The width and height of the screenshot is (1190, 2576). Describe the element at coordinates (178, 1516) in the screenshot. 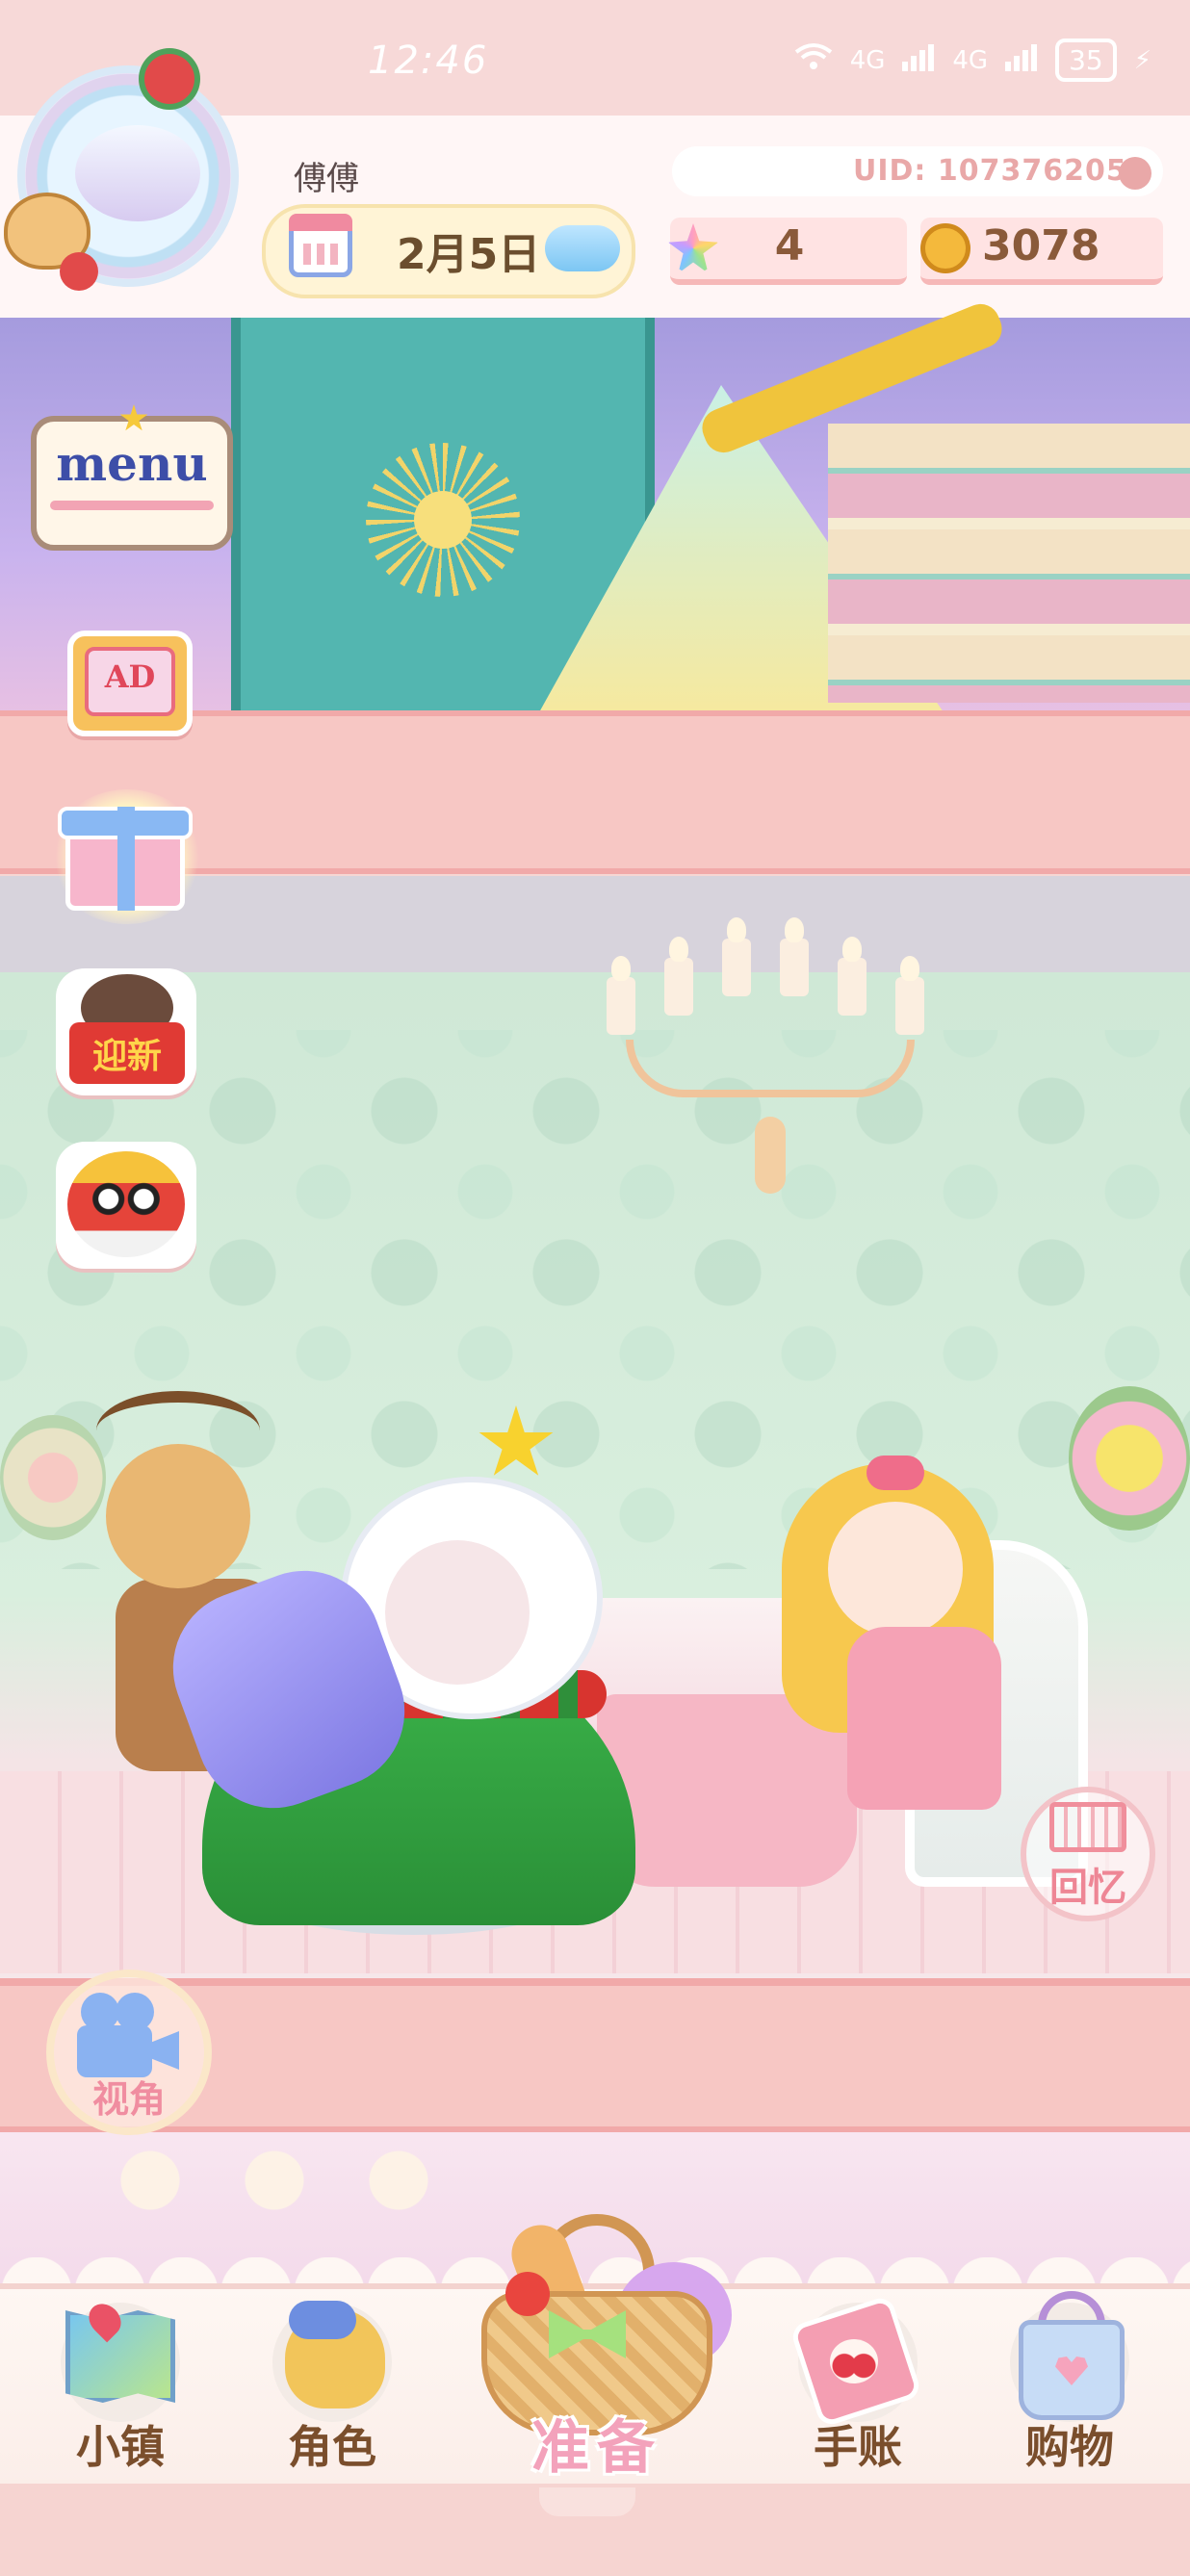

I see `reindeer-character` at that location.